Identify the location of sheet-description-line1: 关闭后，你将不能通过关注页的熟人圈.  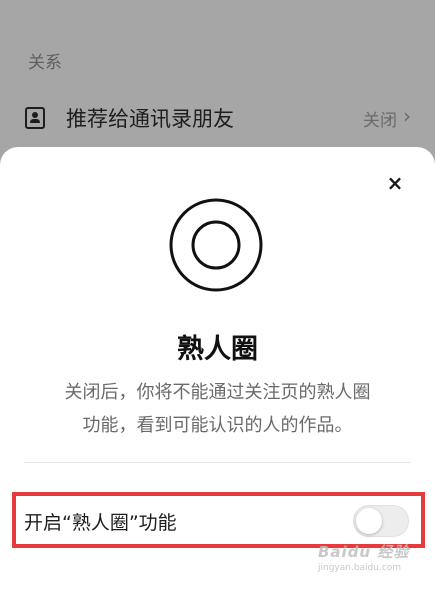
(217, 392).